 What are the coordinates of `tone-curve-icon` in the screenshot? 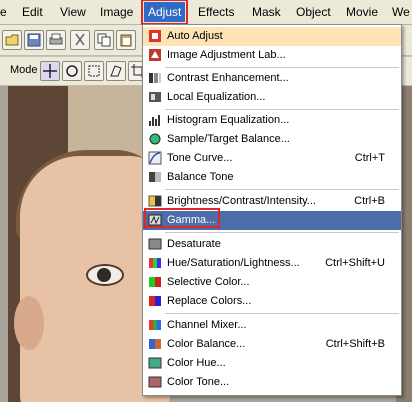 It's located at (155, 158).